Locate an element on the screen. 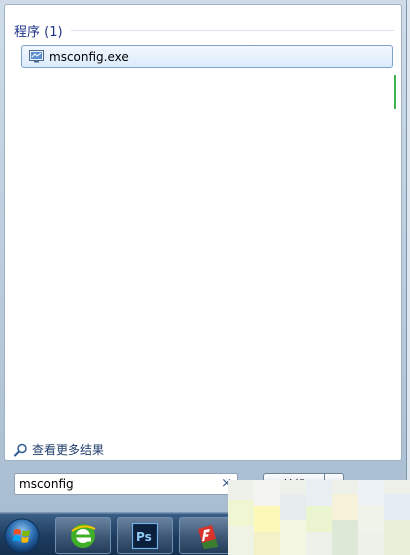 The image size is (410, 555). browser-icon is located at coordinates (83, 535).